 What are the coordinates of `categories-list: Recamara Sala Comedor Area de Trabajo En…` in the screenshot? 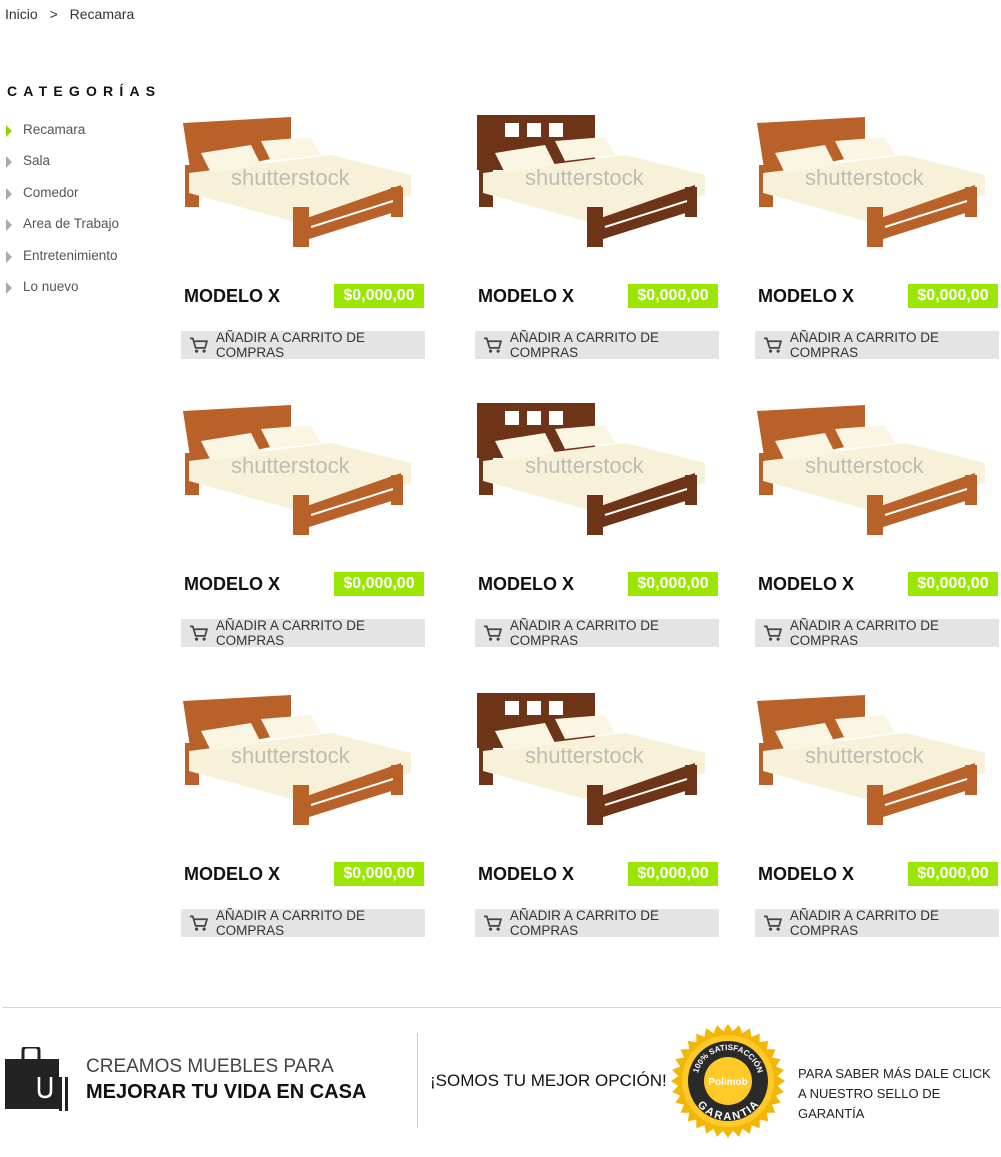 It's located at (62, 216).